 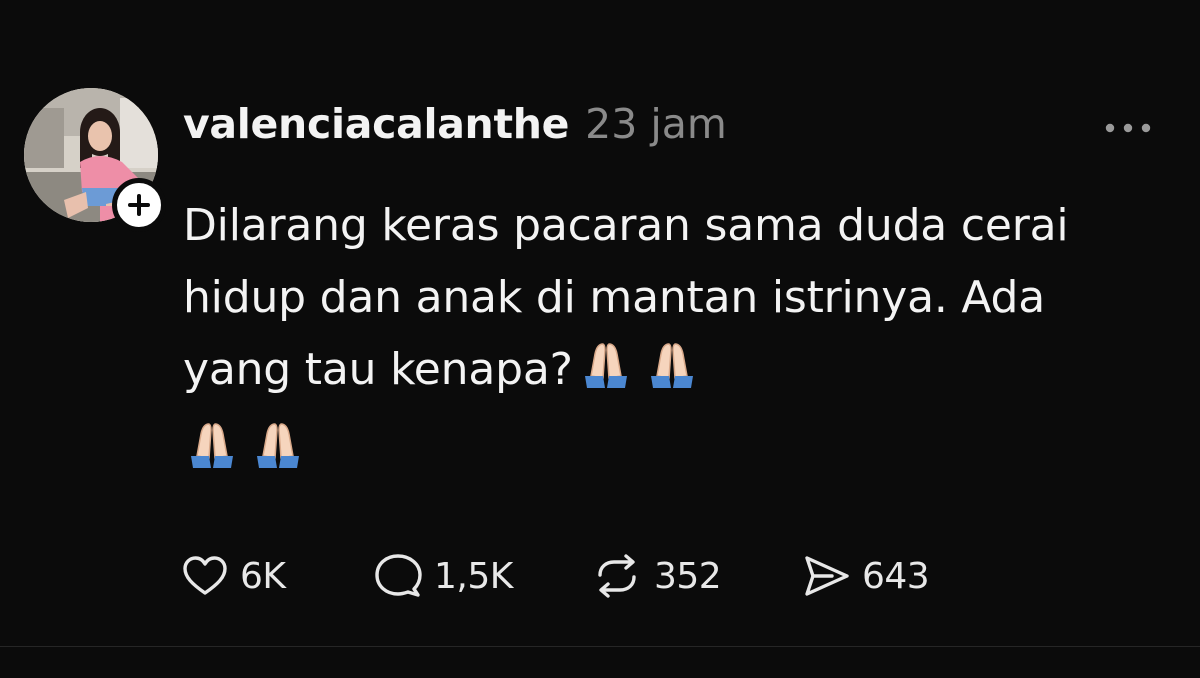 I want to click on timestamp: 23 jam, so click(x=656, y=124).